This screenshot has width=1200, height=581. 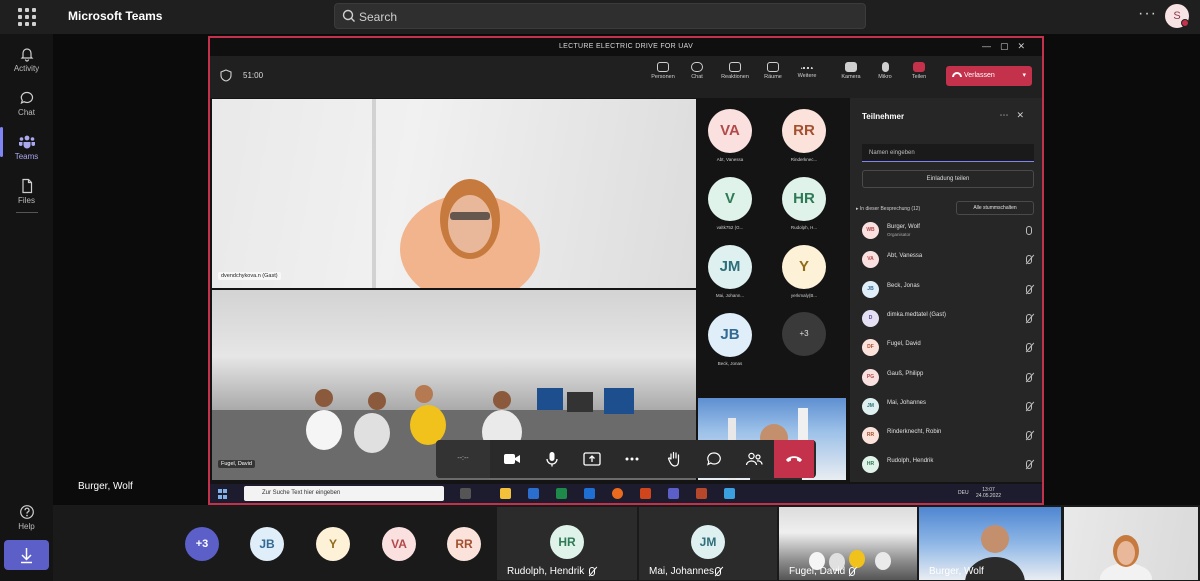 I want to click on rail-item-chat: Chat, so click(x=26, y=106).